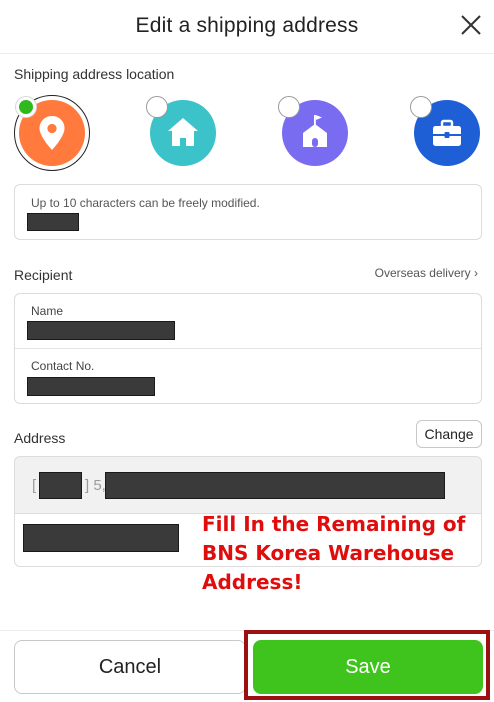  Describe the element at coordinates (52, 133) in the screenshot. I see `location-option-pin` at that location.